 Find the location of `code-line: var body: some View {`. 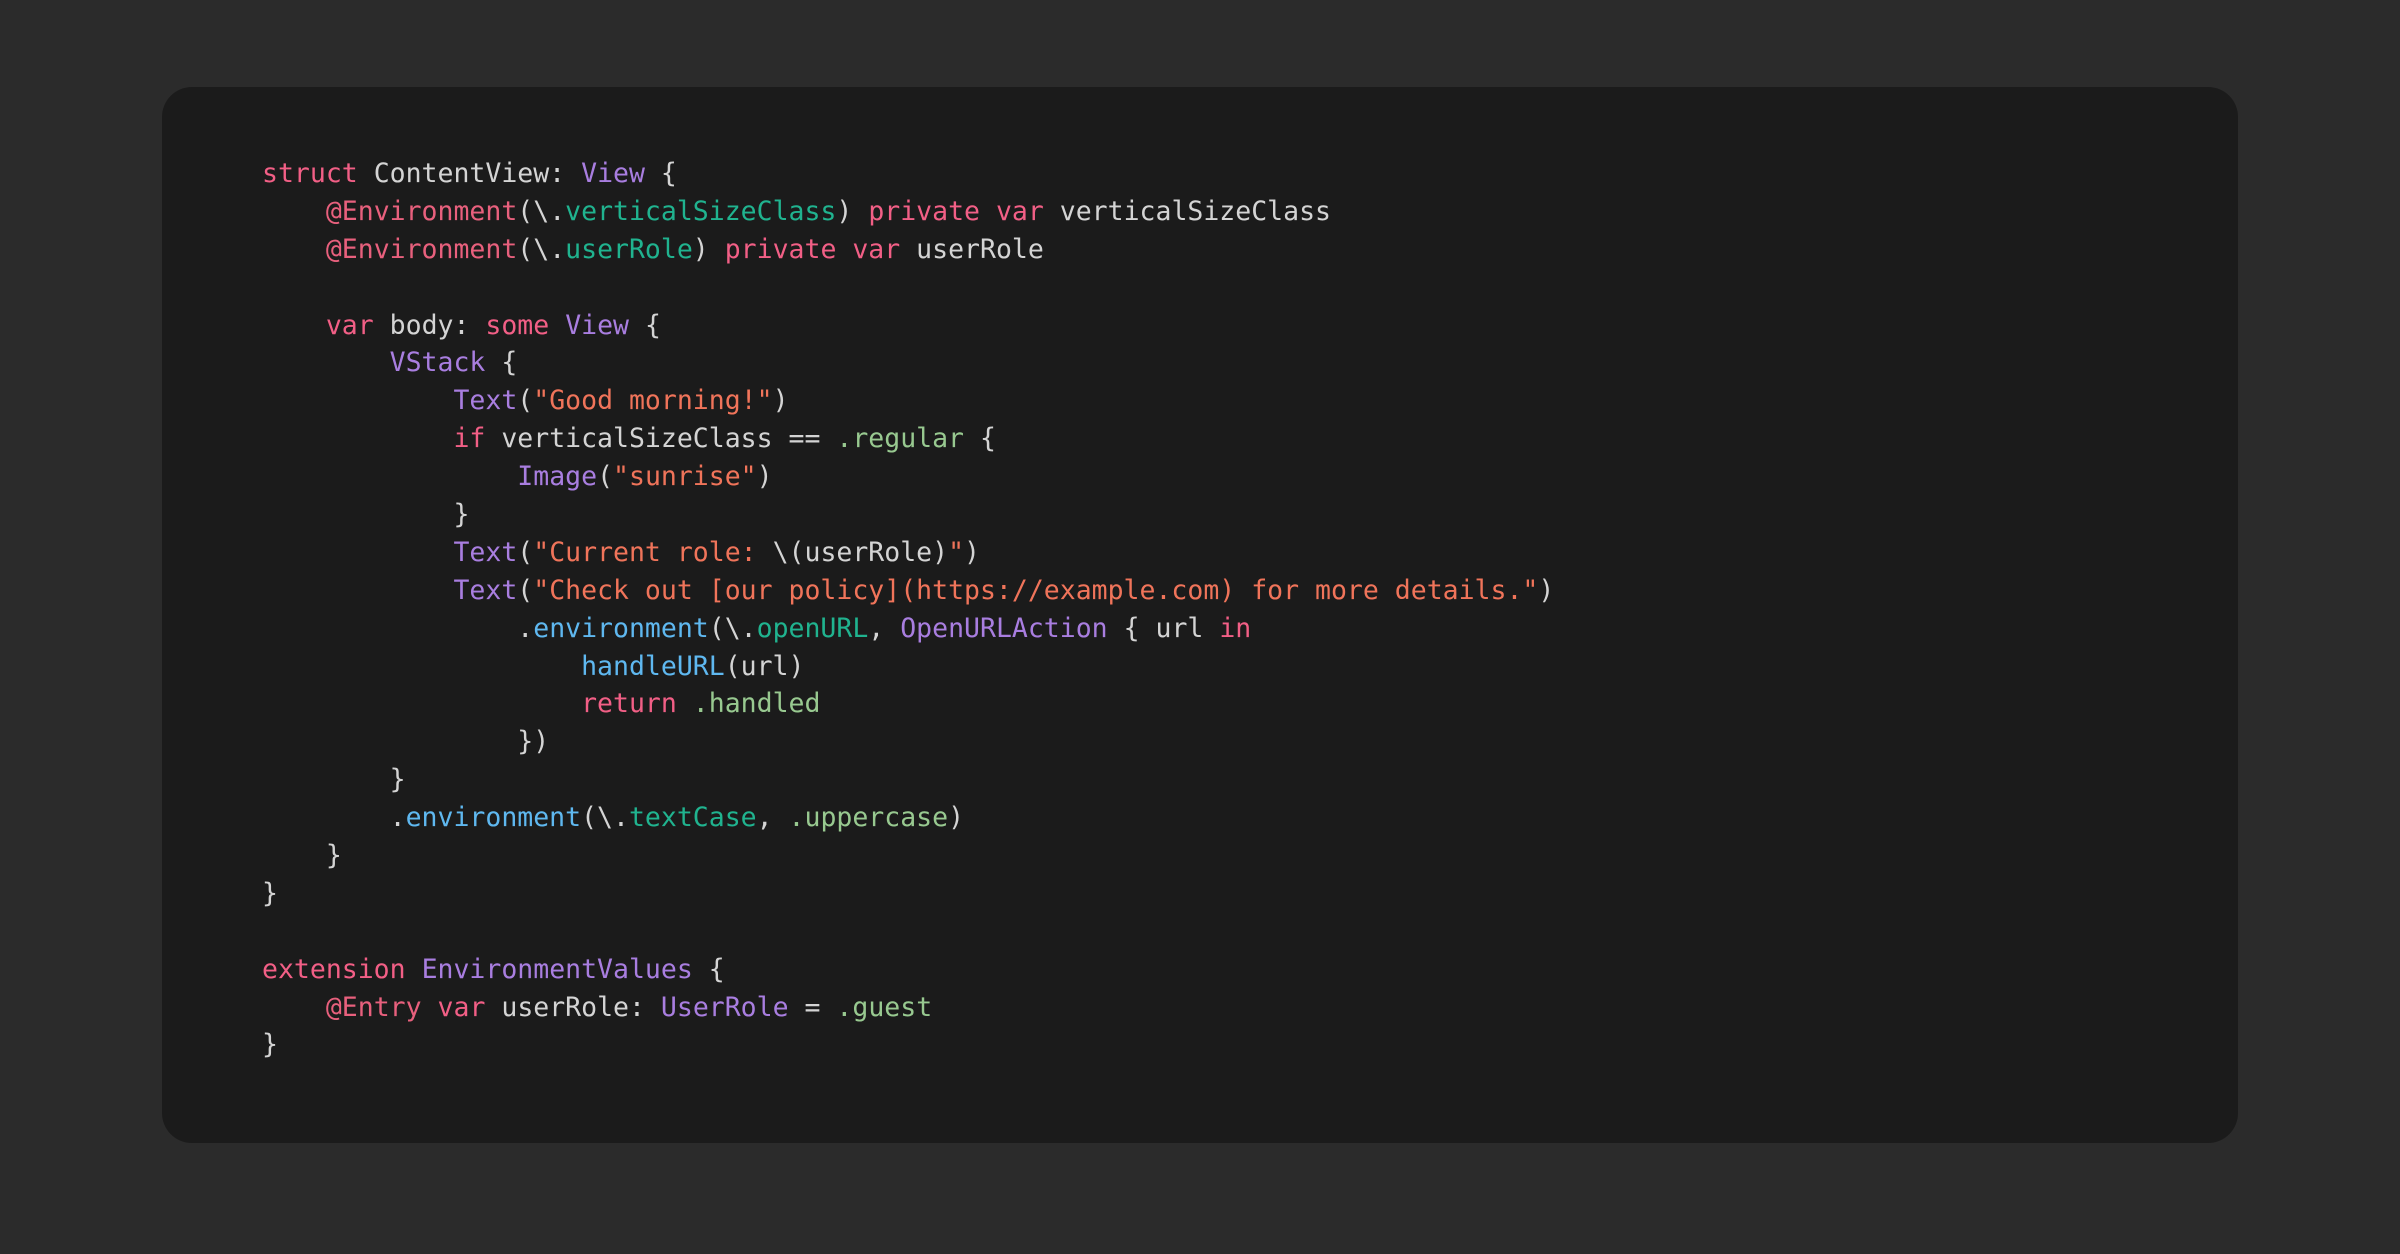

code-line: var body: some View { is located at coordinates (908, 326).